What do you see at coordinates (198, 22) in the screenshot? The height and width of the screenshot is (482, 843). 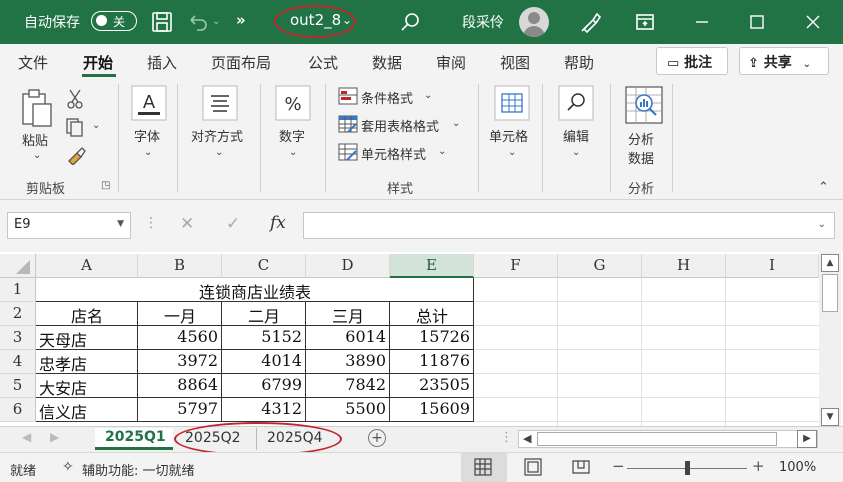 I see `undo-icon` at bounding box center [198, 22].